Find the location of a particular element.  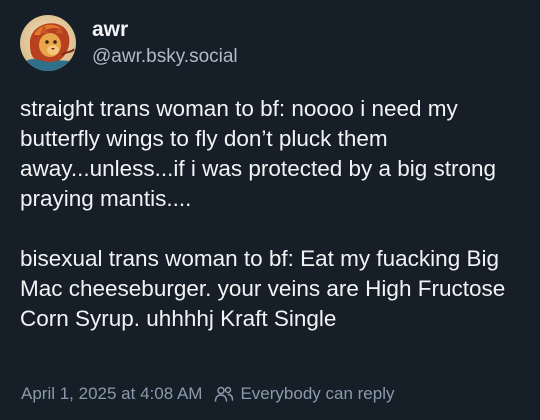

avatar is located at coordinates (48, 43).